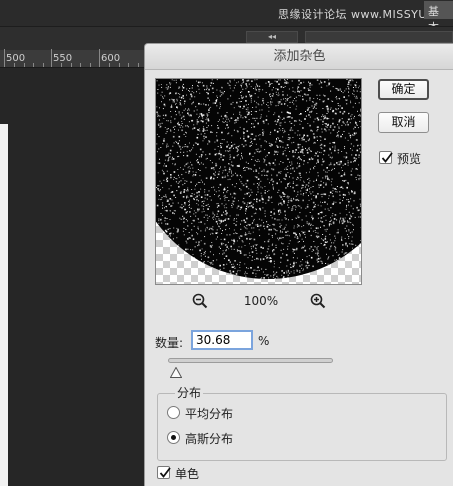 This screenshot has height=486, width=453. I want to click on amount-slider-thumb, so click(176, 370).